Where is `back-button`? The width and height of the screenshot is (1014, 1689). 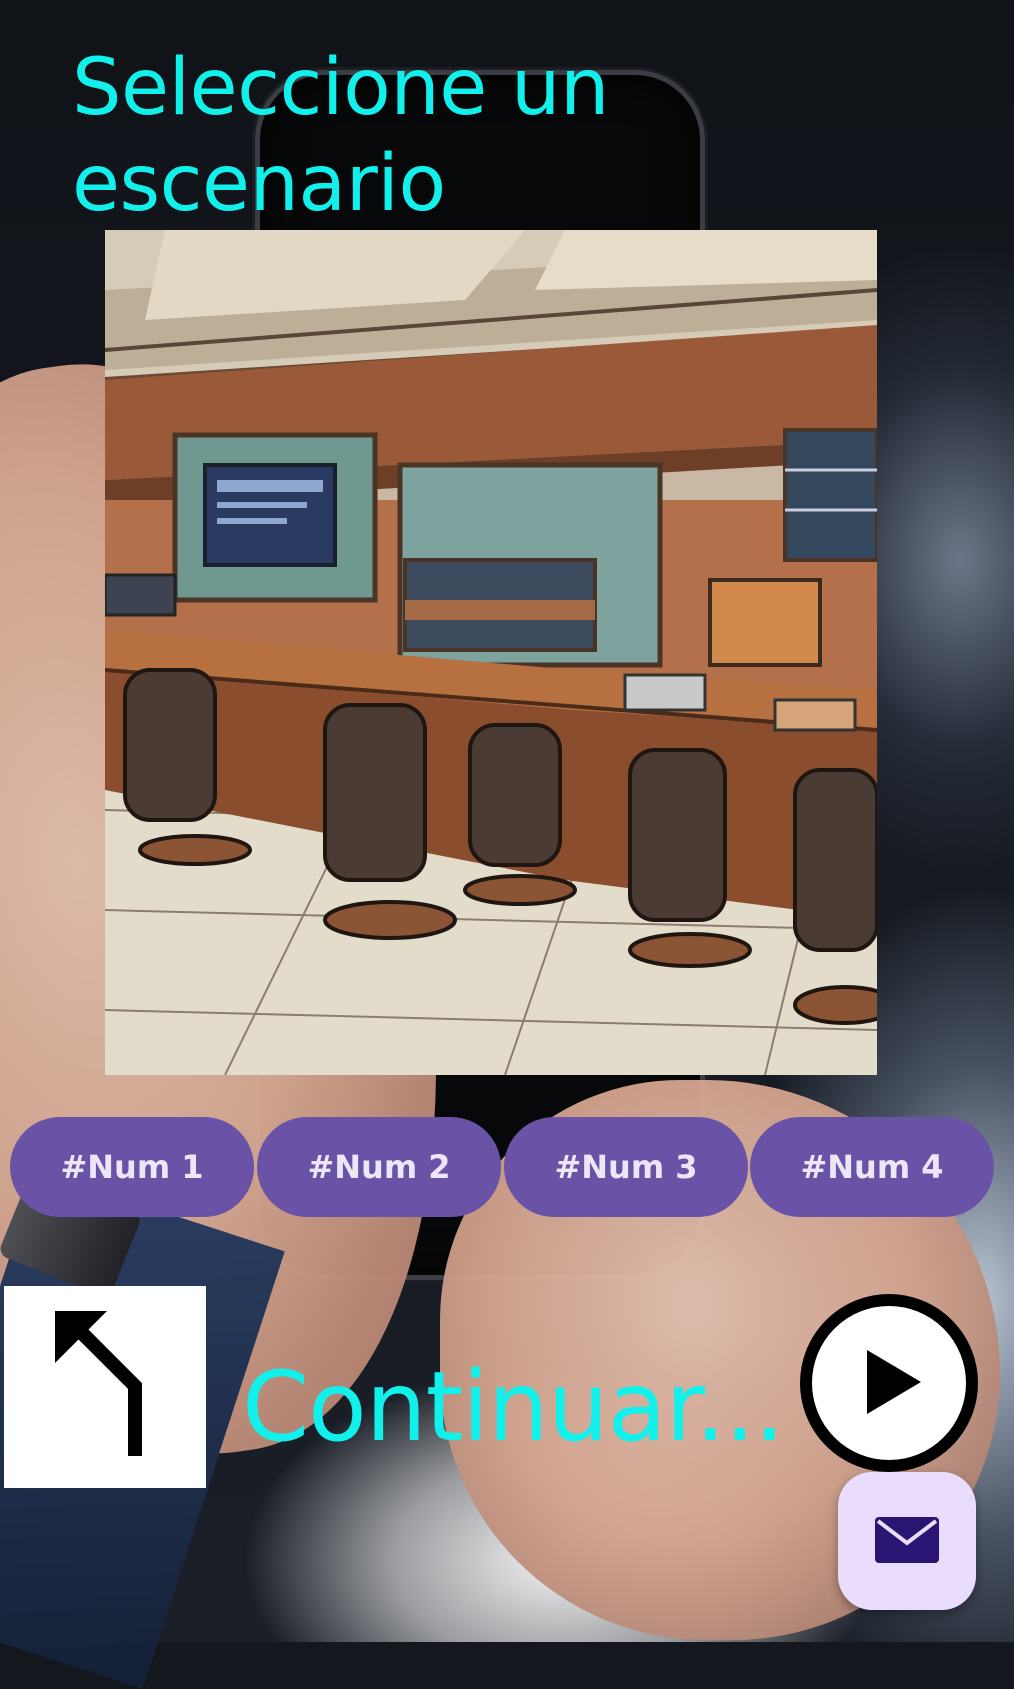 back-button is located at coordinates (105, 1387).